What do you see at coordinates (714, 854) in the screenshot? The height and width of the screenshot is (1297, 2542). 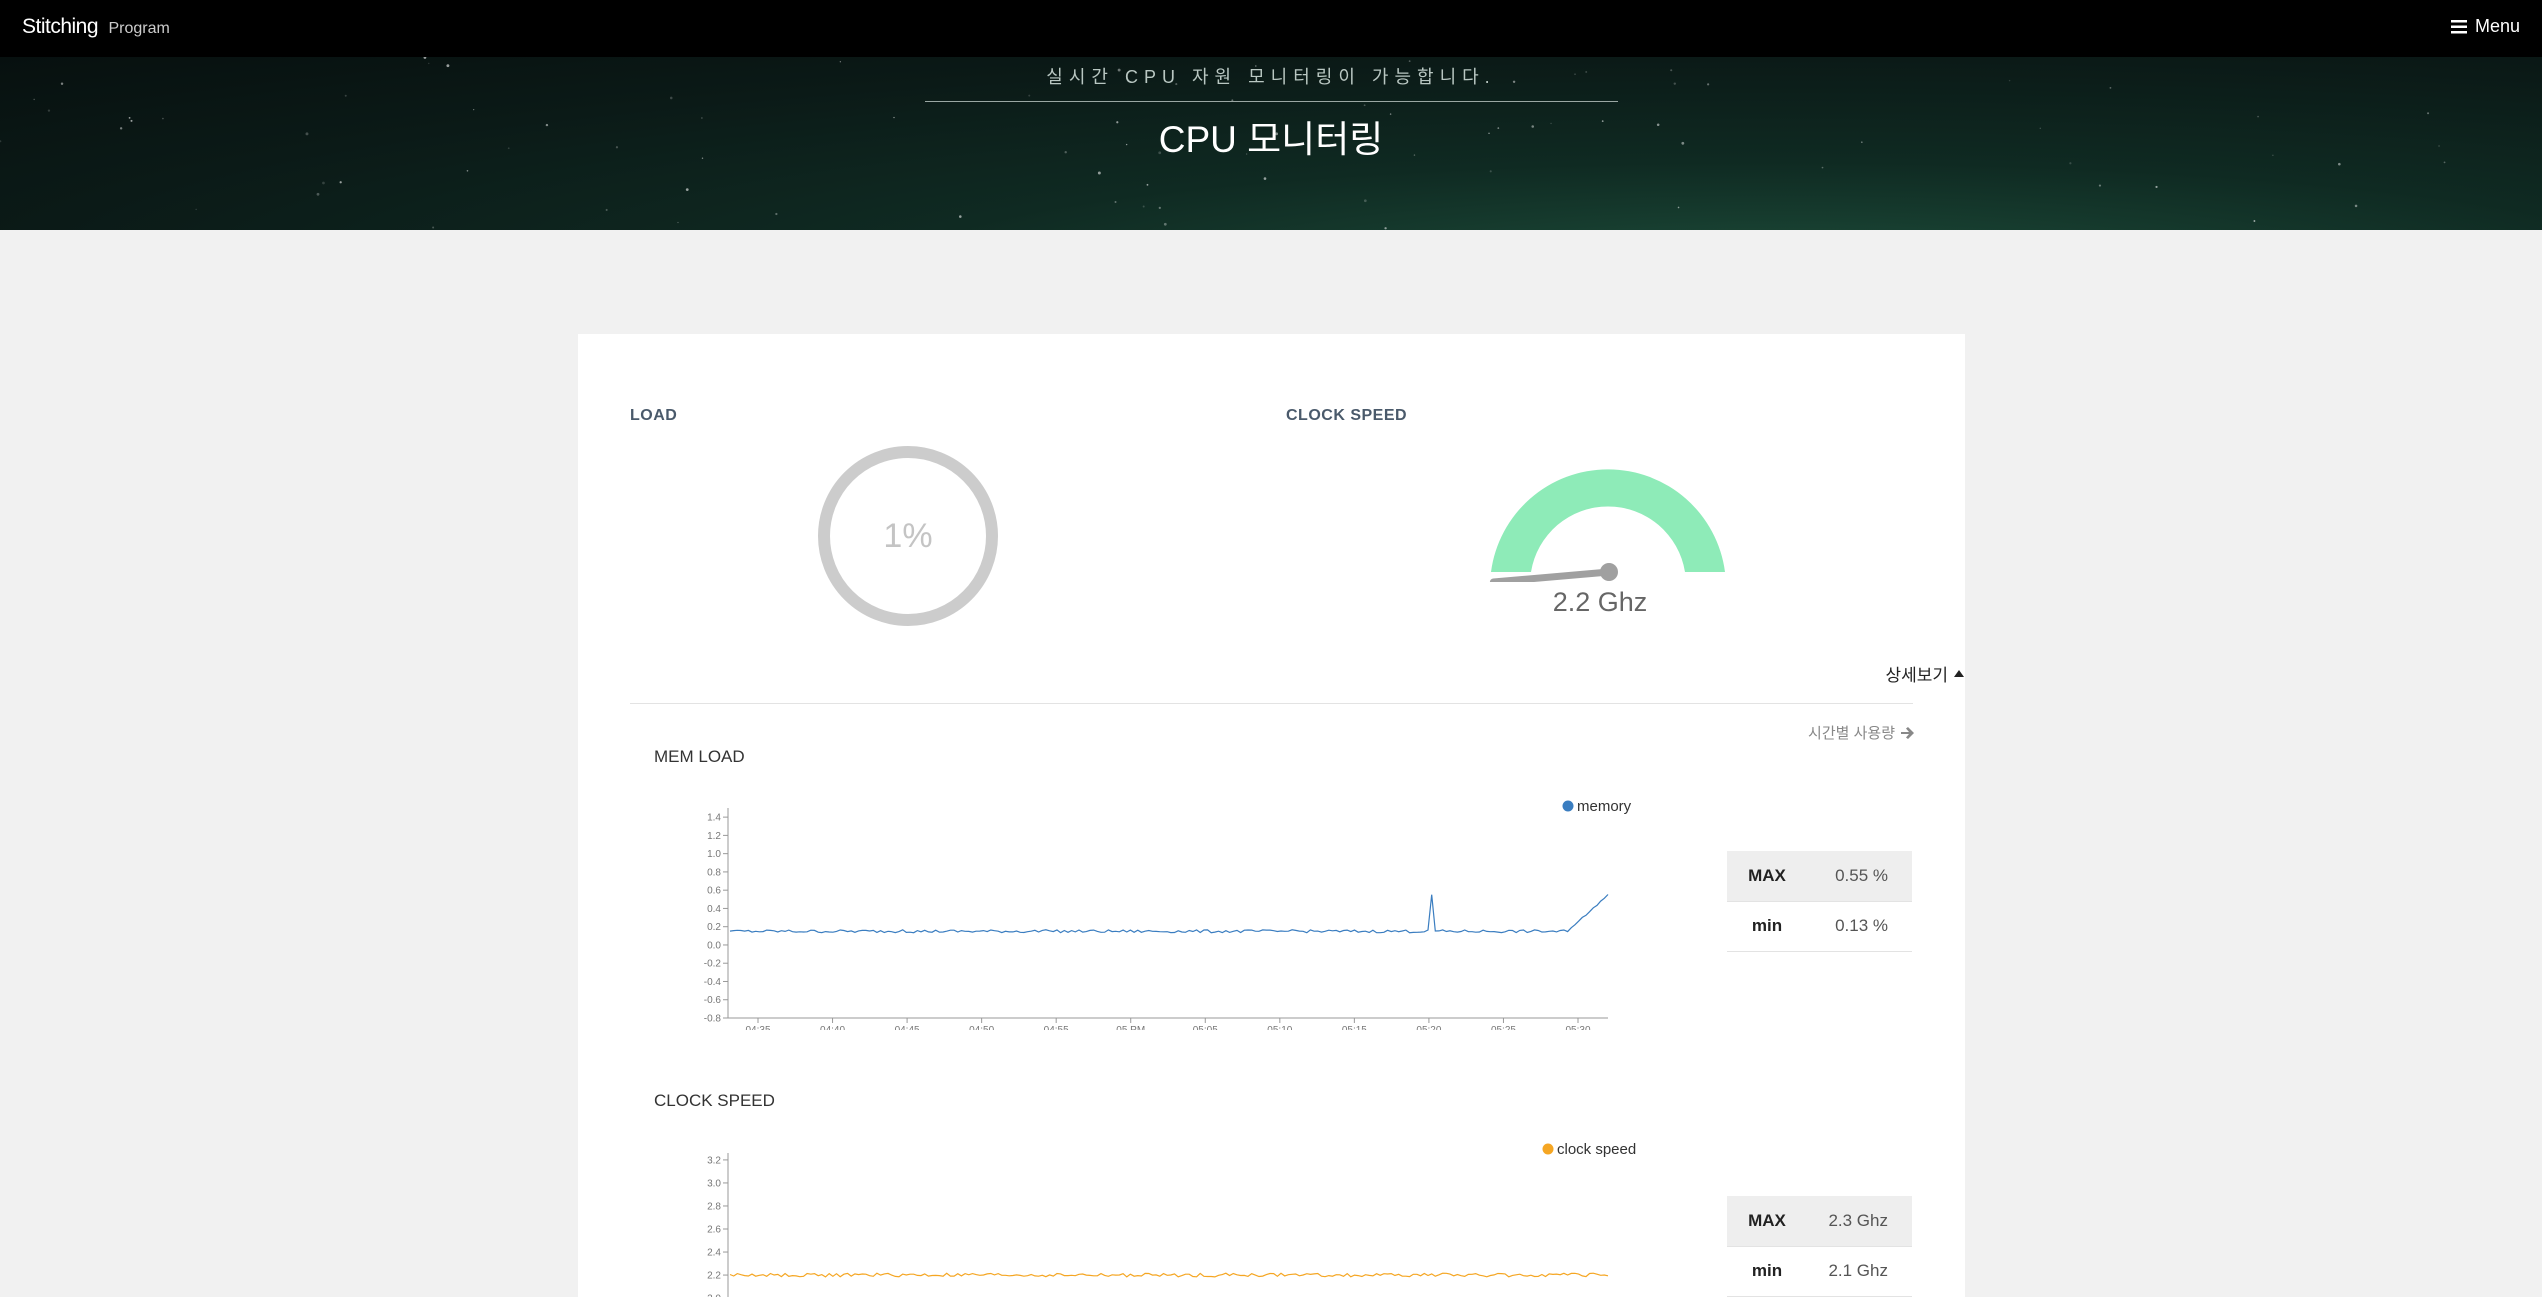 I see `y-tick-label: 1.0` at bounding box center [714, 854].